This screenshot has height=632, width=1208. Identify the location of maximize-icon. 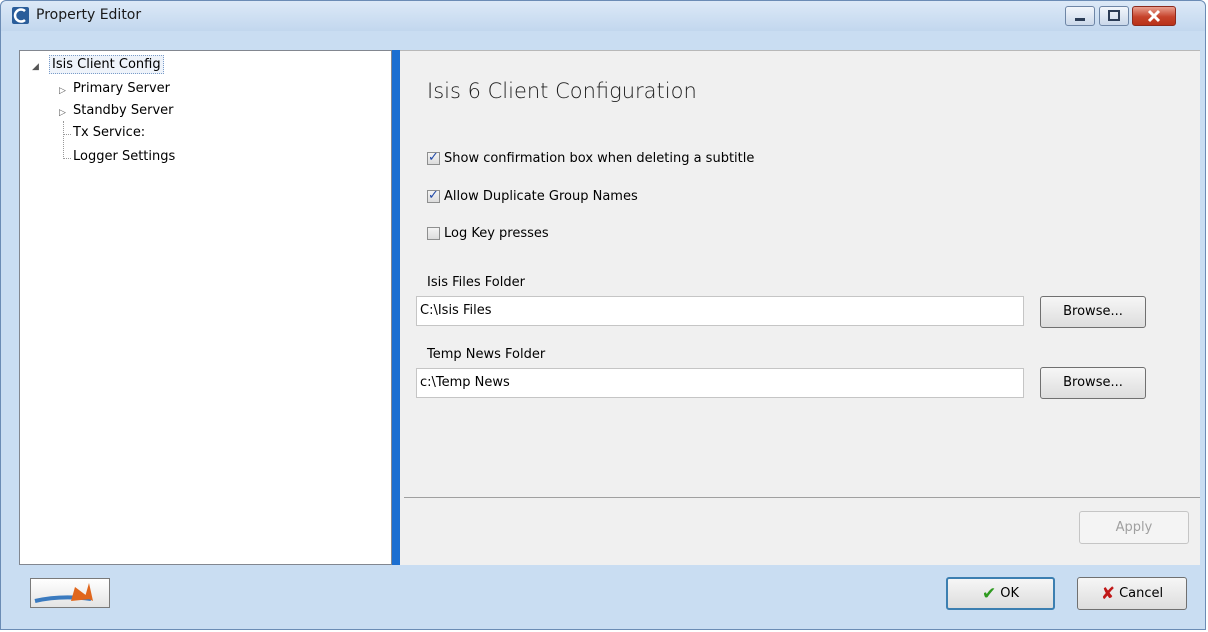
(1114, 15).